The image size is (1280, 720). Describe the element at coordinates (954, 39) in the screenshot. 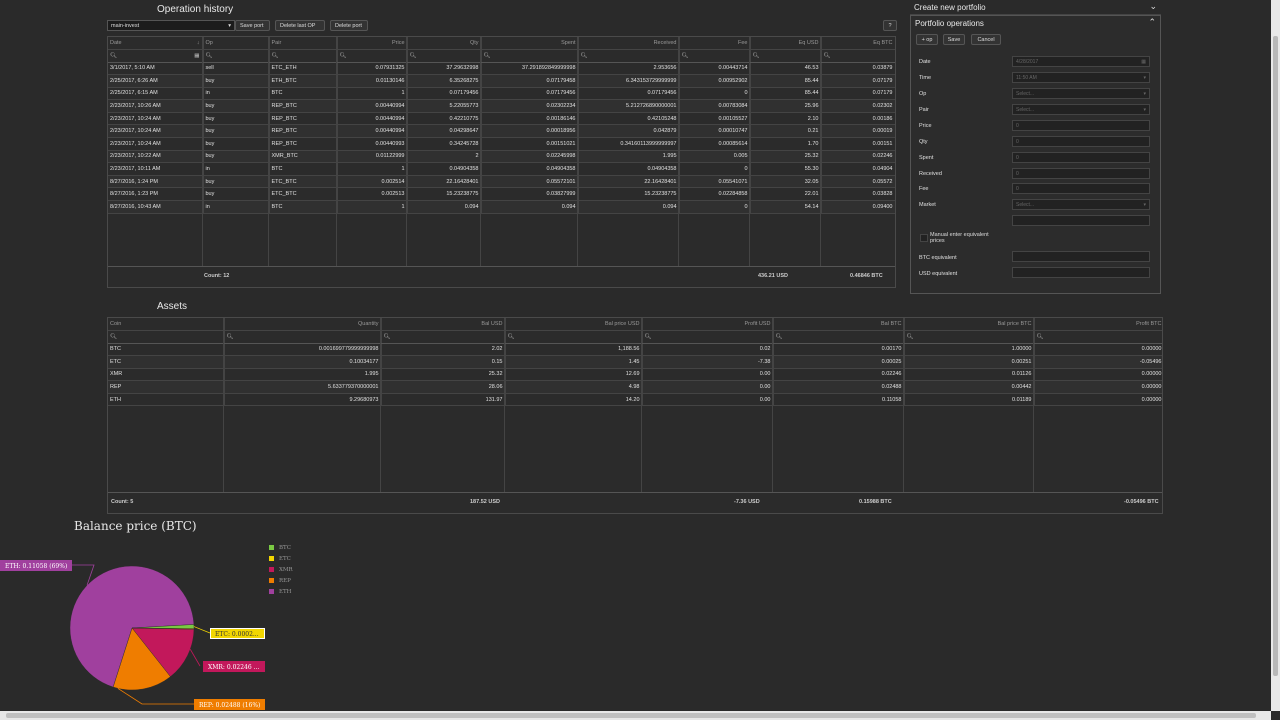

I see `save-button: Save` at that location.